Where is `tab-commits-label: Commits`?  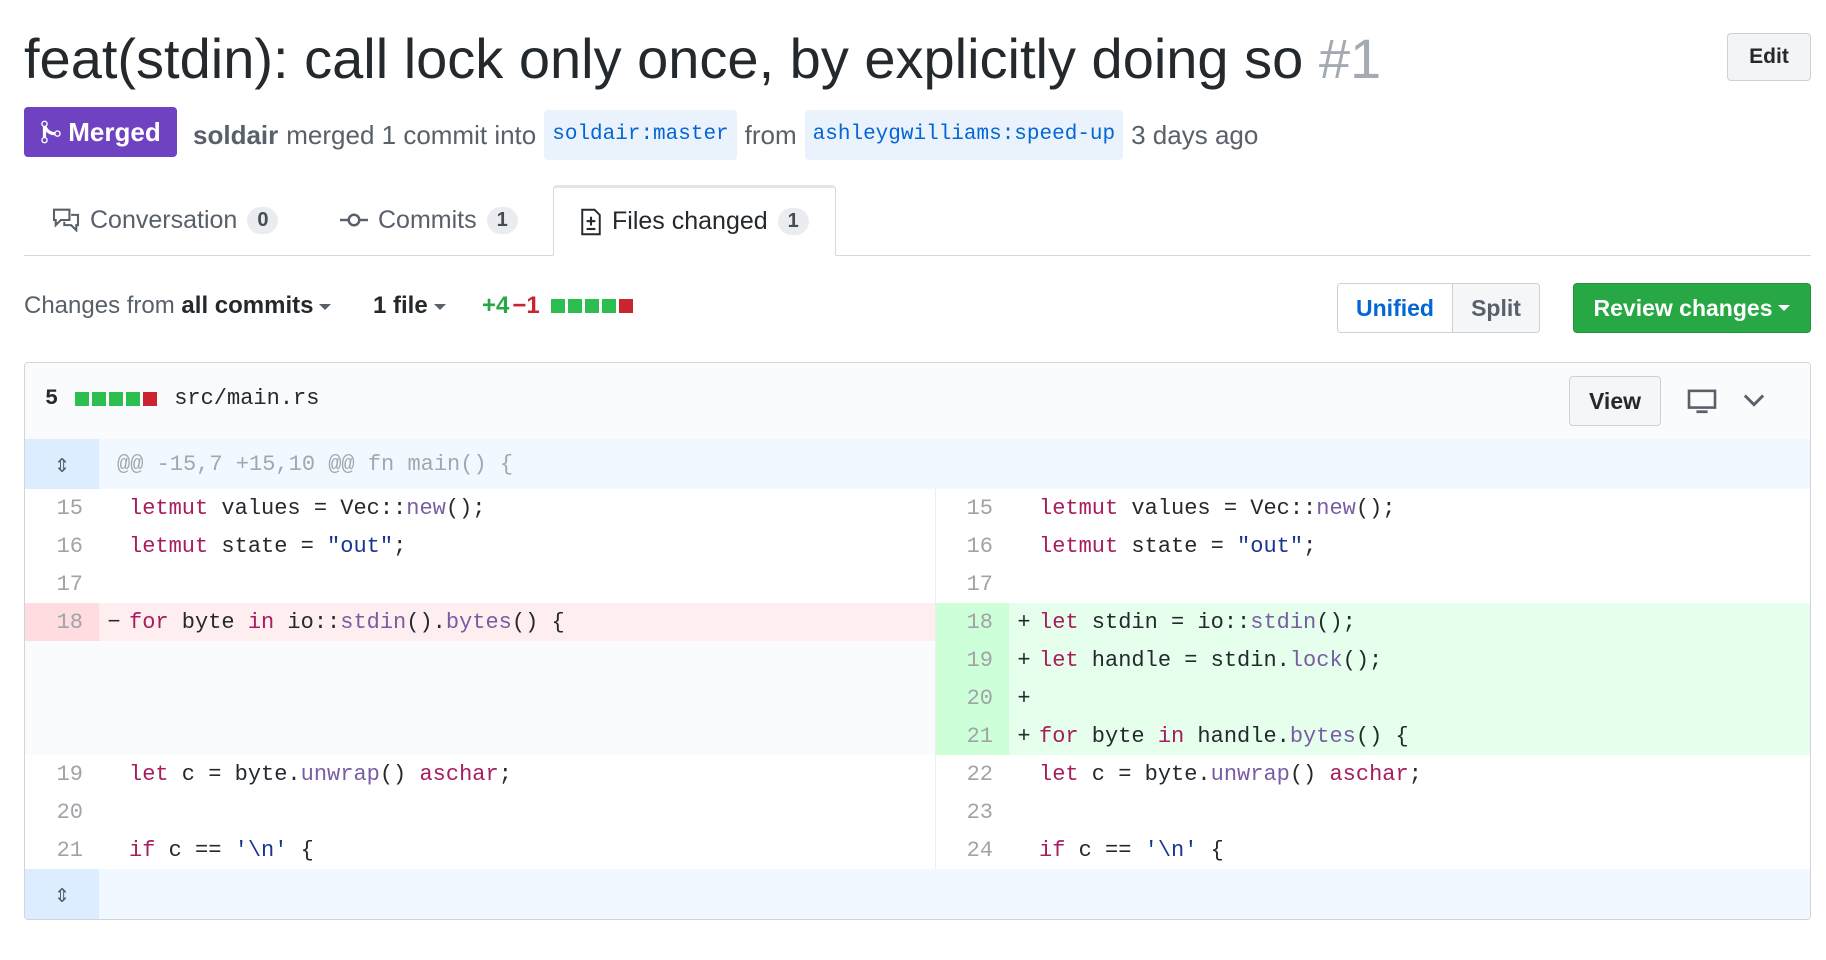
tab-commits-label: Commits is located at coordinates (427, 219).